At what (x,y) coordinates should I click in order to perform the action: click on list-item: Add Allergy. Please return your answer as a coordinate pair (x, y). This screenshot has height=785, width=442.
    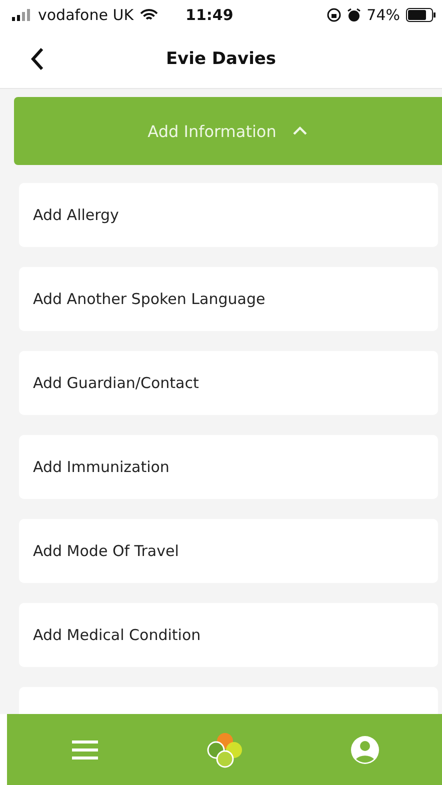
    Looking at the image, I should click on (228, 215).